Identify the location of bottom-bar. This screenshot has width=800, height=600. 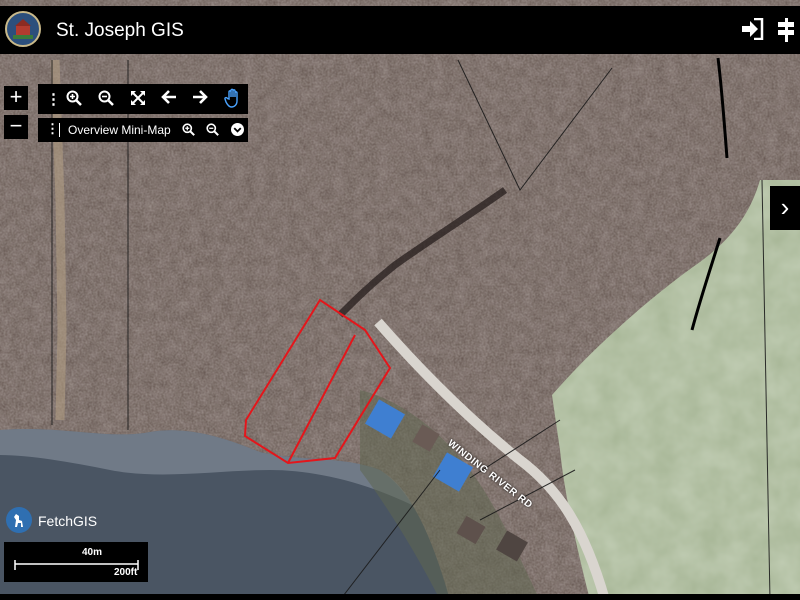
(400, 597).